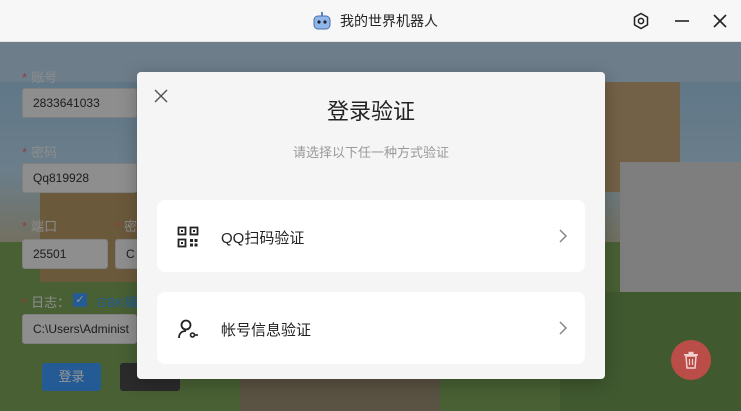 The width and height of the screenshot is (741, 411). I want to click on trash-icon, so click(691, 360).